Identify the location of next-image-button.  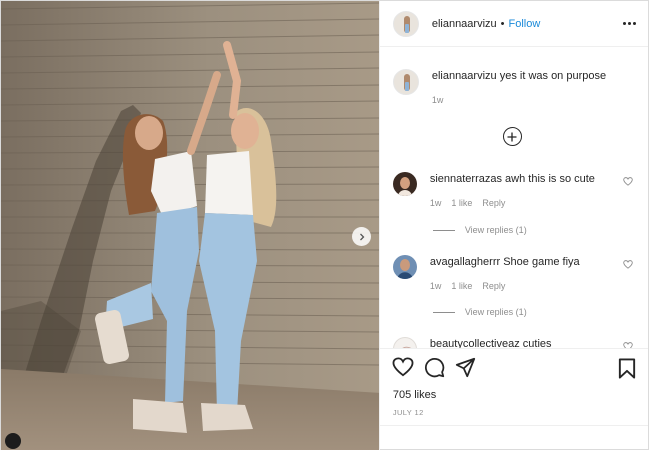
(361, 236).